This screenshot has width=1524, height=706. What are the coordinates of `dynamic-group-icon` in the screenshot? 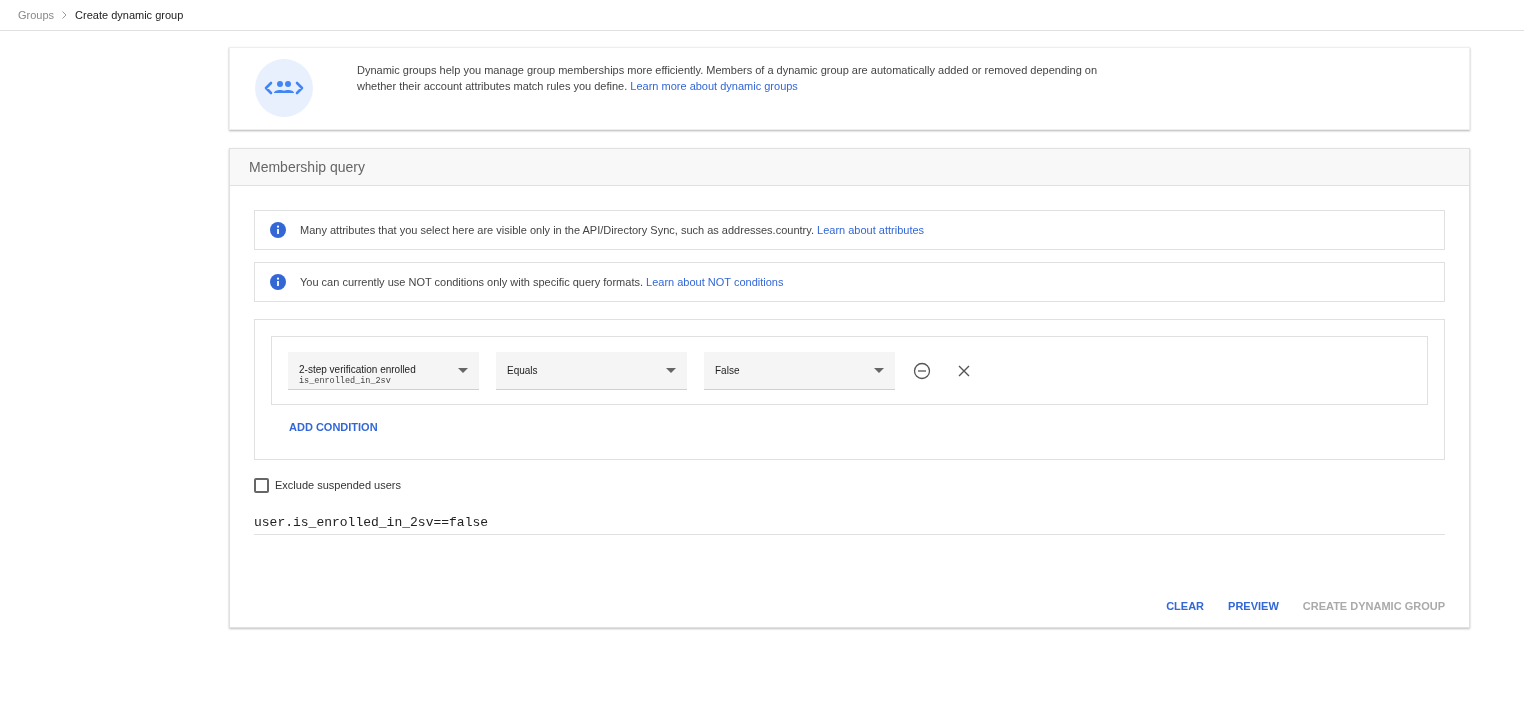 It's located at (284, 88).